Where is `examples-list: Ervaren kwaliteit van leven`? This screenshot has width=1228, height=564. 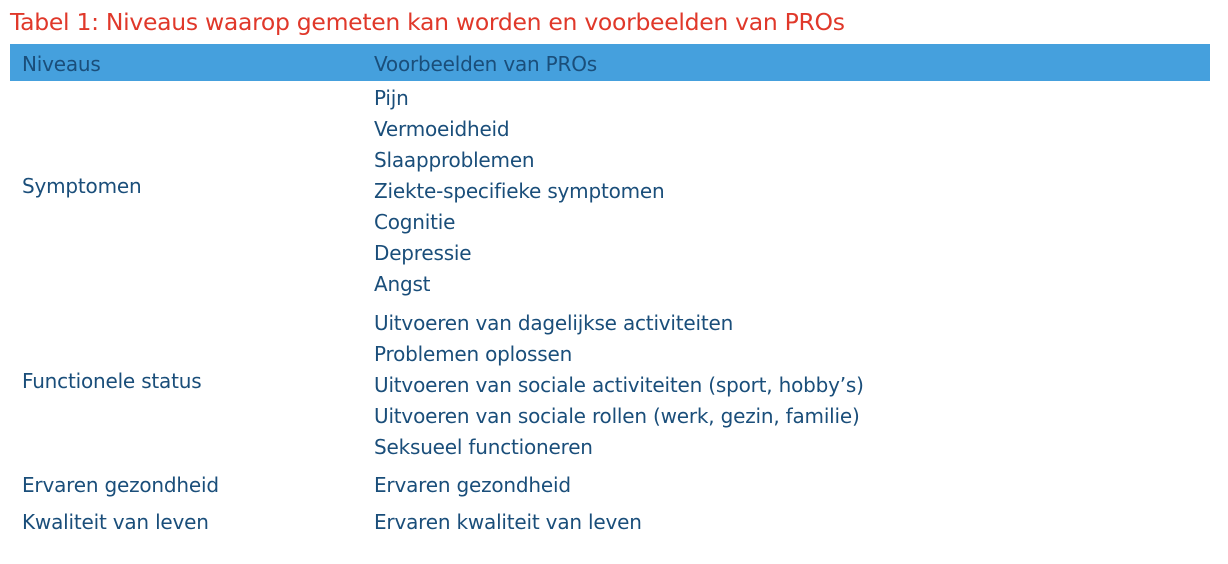 examples-list: Ervaren kwaliteit van leven is located at coordinates (508, 522).